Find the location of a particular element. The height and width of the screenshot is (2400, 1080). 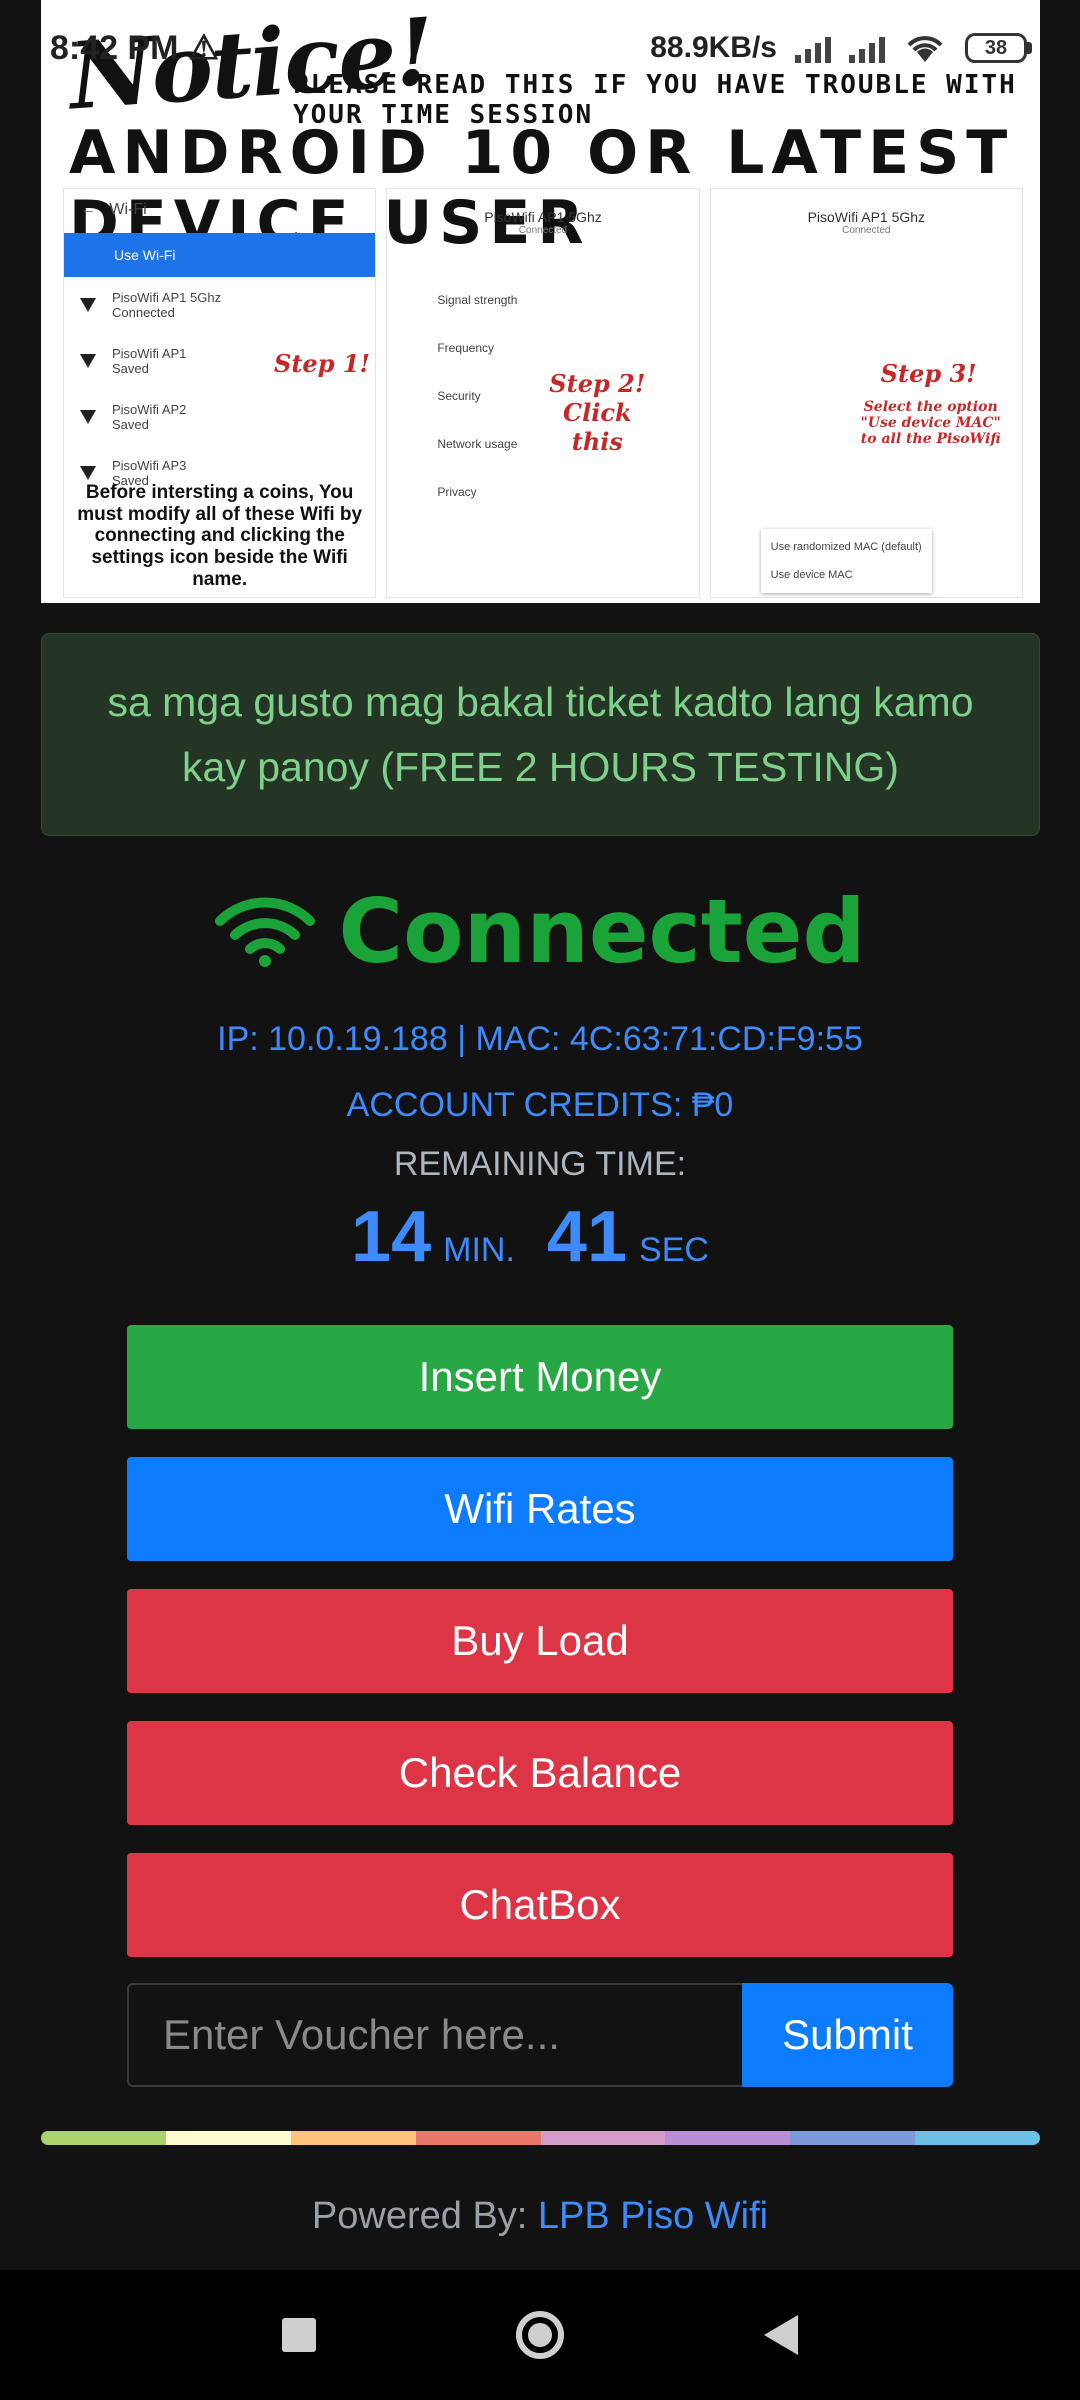

step1-label: Step 1! is located at coordinates (322, 363).